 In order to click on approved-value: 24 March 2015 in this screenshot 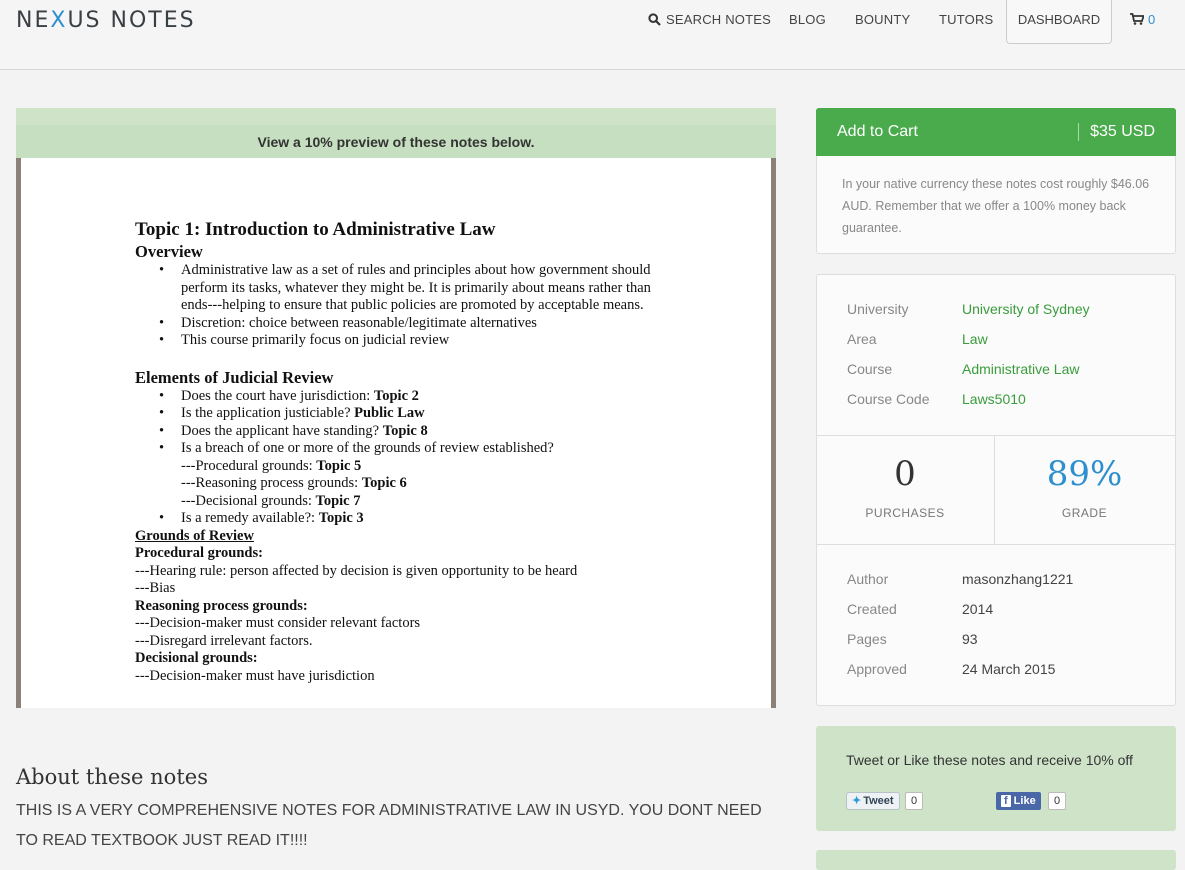, I will do `click(1009, 669)`.